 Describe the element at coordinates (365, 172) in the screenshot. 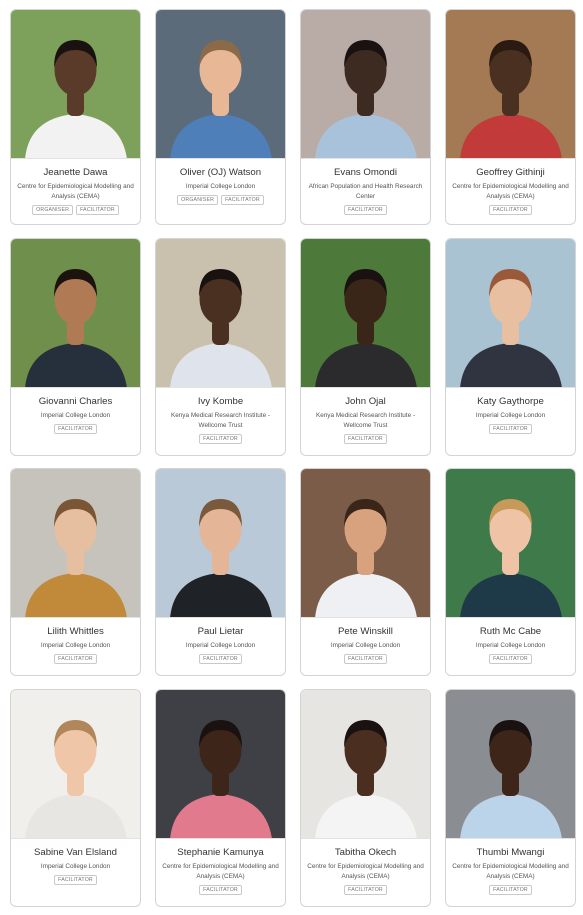

I see `person-name: Evans Omondi` at that location.